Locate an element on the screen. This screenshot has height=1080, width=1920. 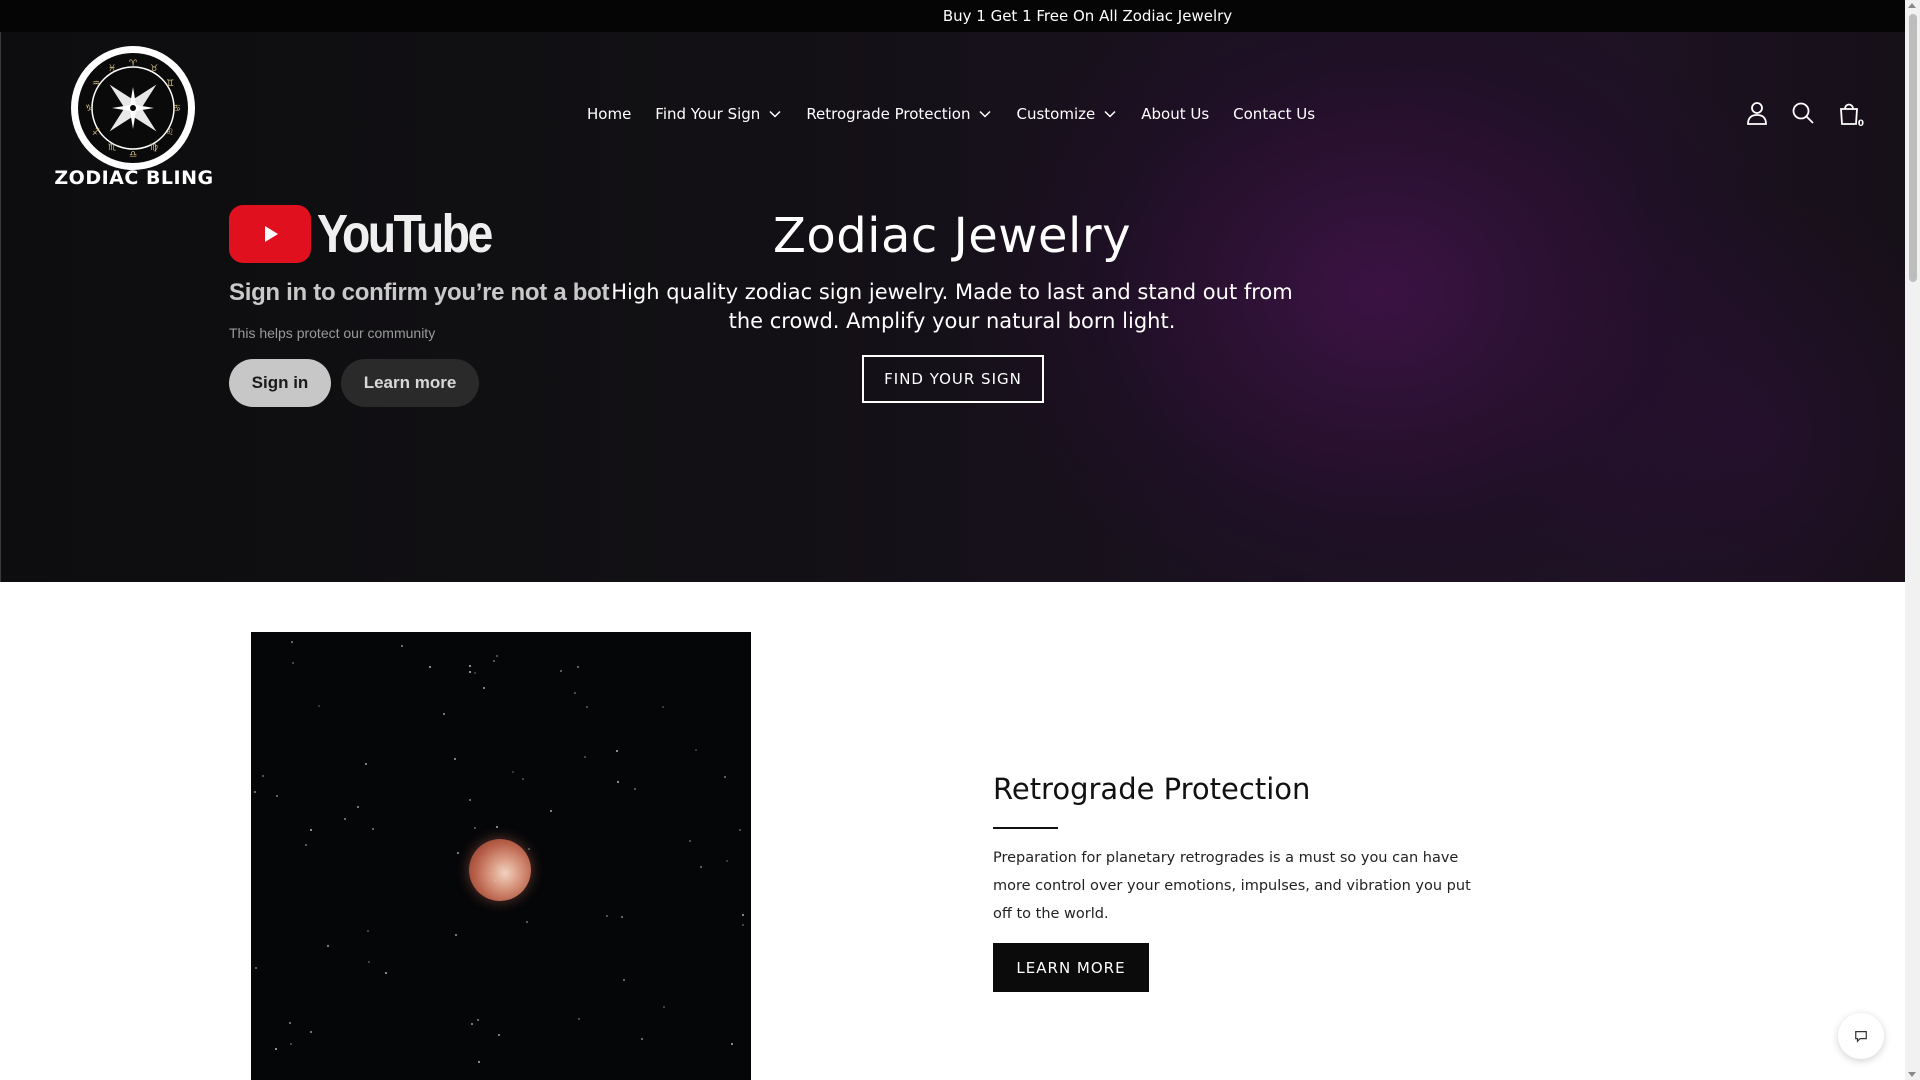
nav-retrograde-label: Retrograde Protection is located at coordinates (888, 114).